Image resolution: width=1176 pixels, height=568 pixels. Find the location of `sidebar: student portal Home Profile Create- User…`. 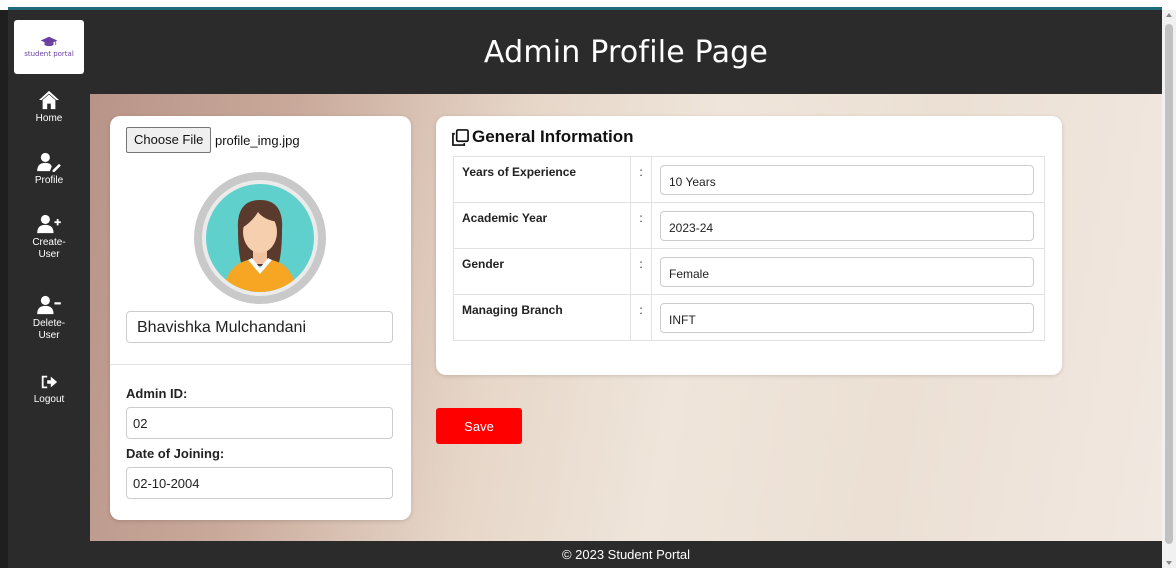

sidebar: student portal Home Profile Create- User… is located at coordinates (49, 289).